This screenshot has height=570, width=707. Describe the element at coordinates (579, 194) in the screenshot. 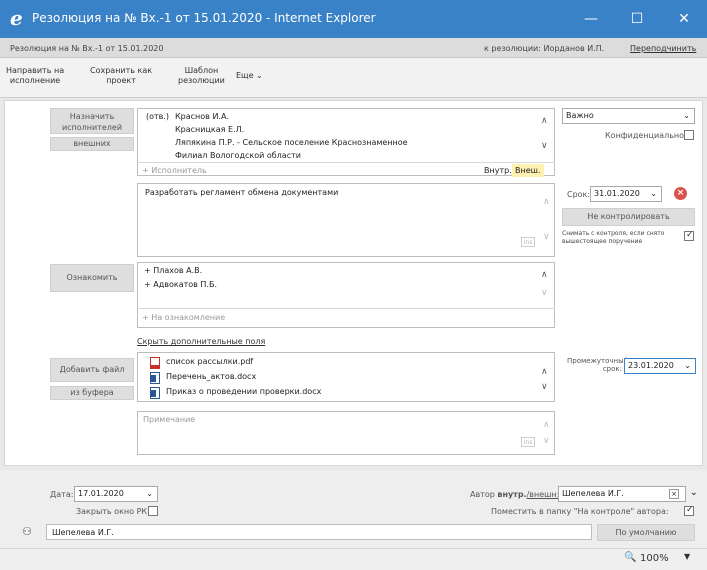

I see `deadline-label: Срок:` at that location.